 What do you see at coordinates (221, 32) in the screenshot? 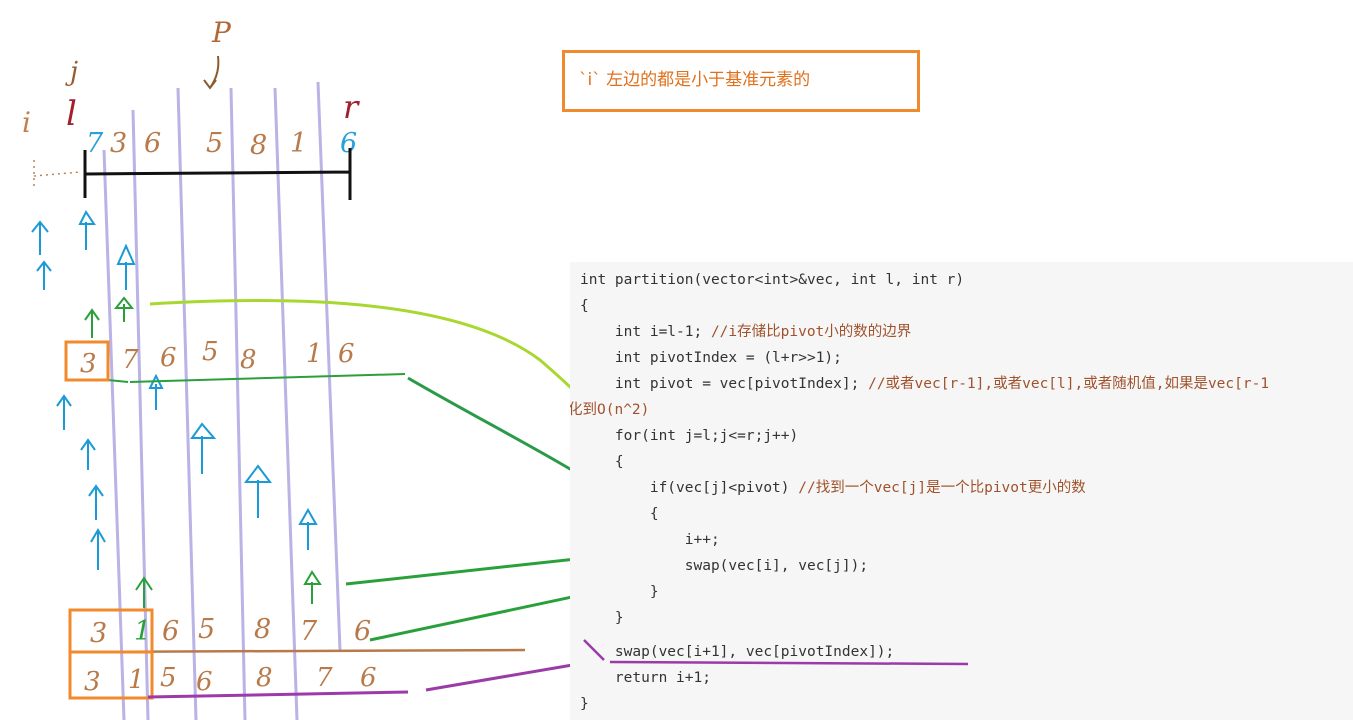
I see `label-p: P` at bounding box center [221, 32].